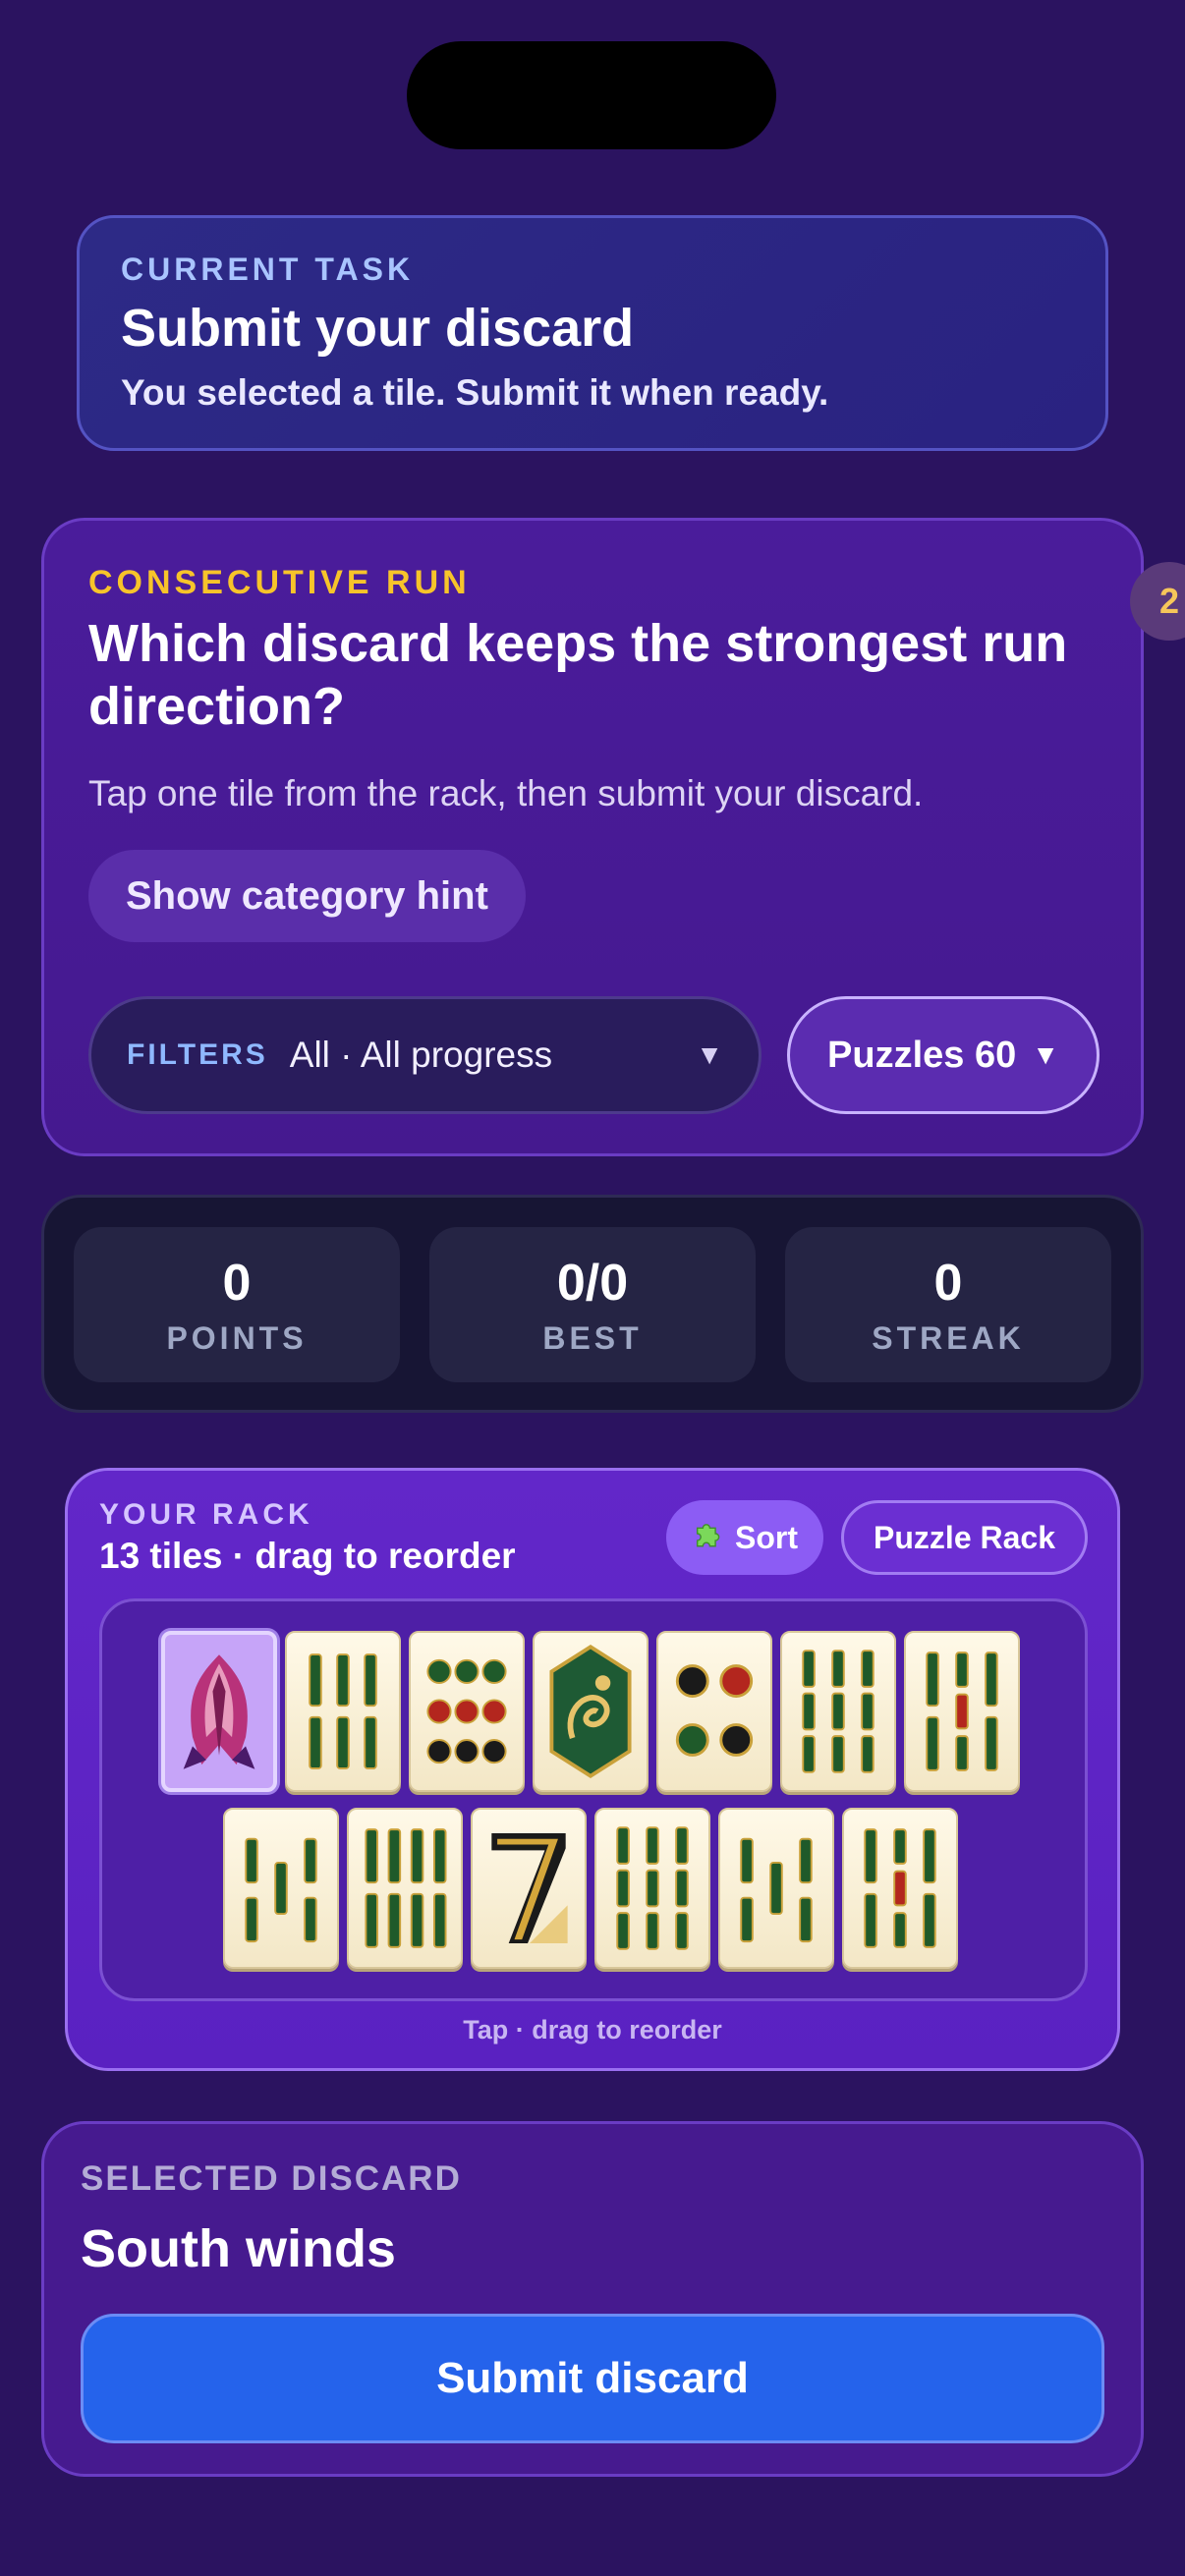  Describe the element at coordinates (421, 1055) in the screenshot. I see `filters-value: All · All progress` at that location.